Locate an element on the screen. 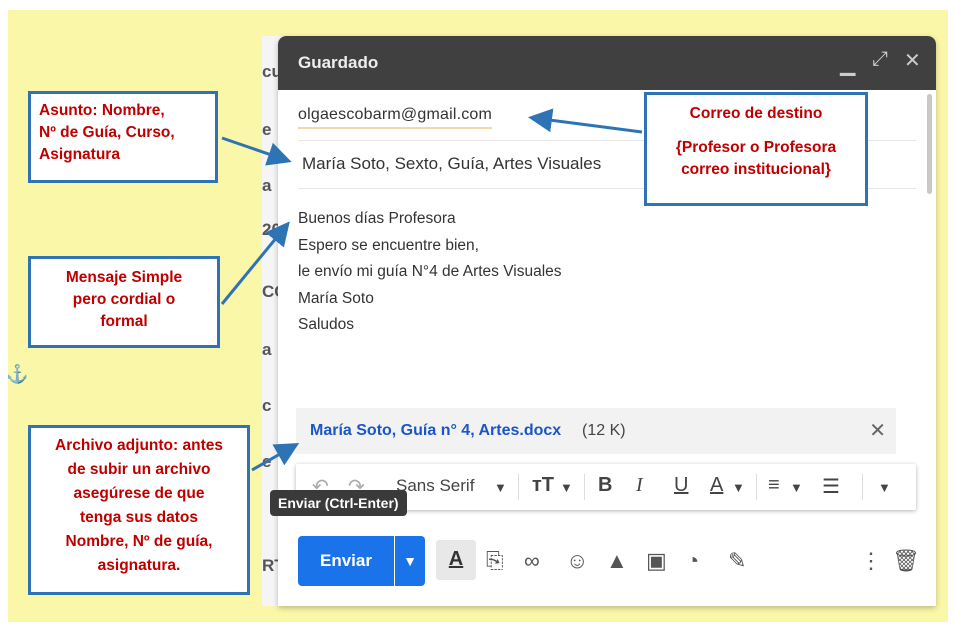 The height and width of the screenshot is (628, 955). annotation-line: de subir un archivo is located at coordinates (139, 469).